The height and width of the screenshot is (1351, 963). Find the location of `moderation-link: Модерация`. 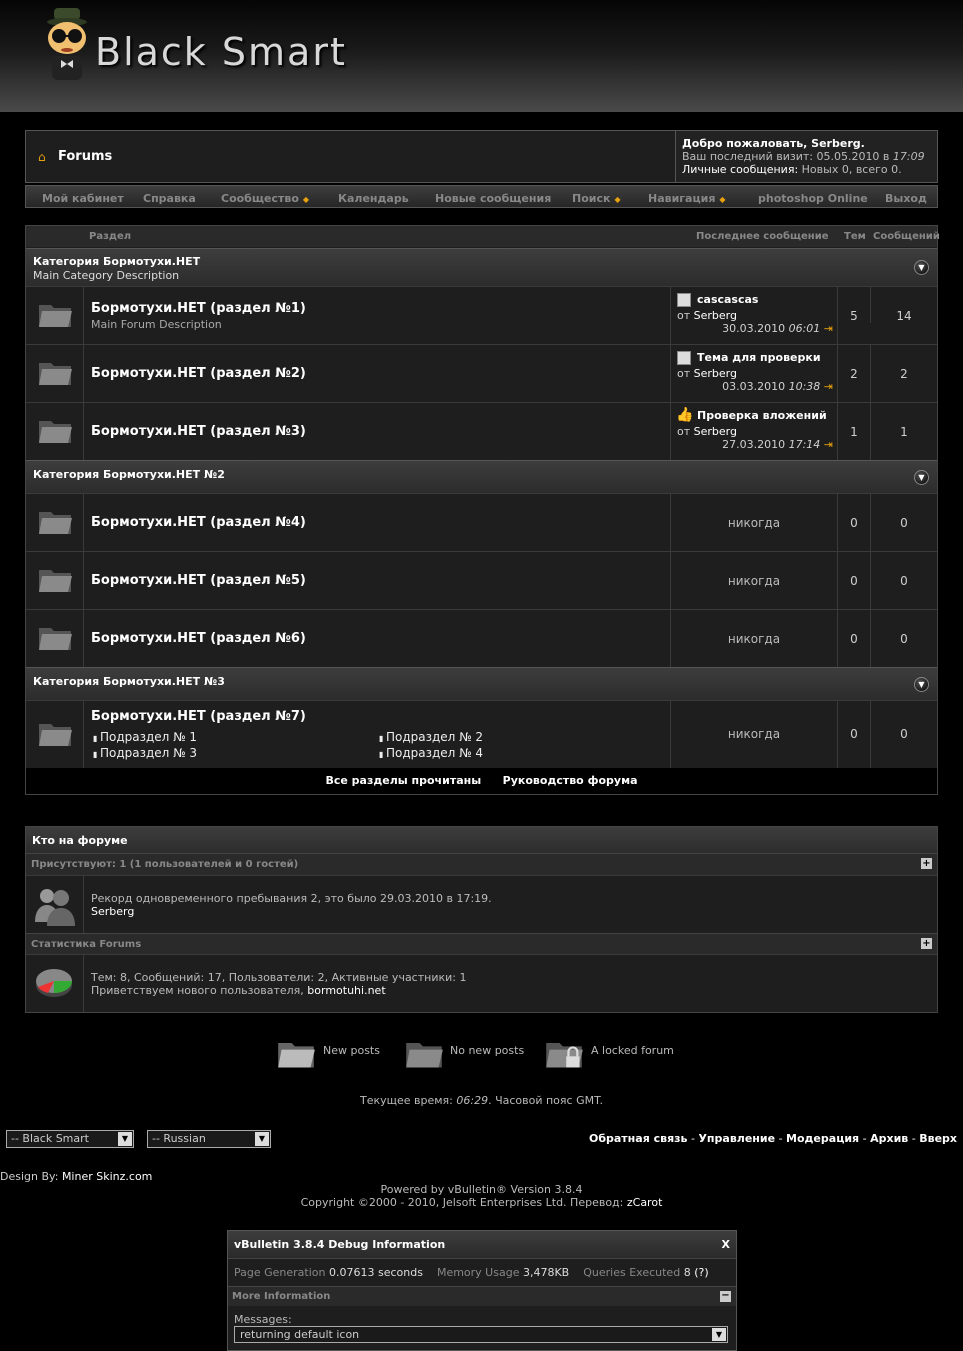

moderation-link: Модерация is located at coordinates (822, 1138).